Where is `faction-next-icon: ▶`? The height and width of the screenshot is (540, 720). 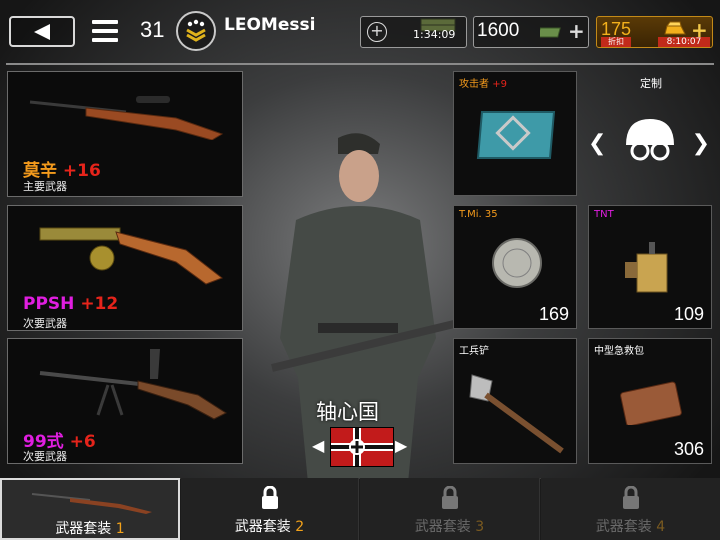 faction-next-icon: ▶ is located at coordinates (401, 445).